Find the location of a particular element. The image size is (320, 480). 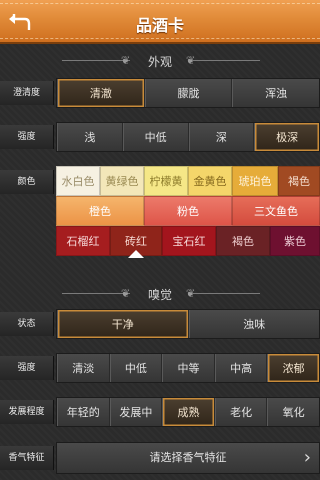

development-option-aged: 老化 is located at coordinates (241, 412).